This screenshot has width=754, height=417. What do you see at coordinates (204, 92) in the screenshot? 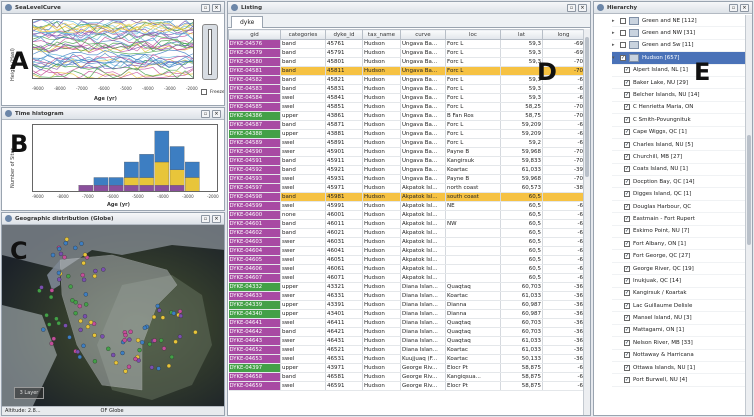
I see `freeze-box` at bounding box center [204, 92].